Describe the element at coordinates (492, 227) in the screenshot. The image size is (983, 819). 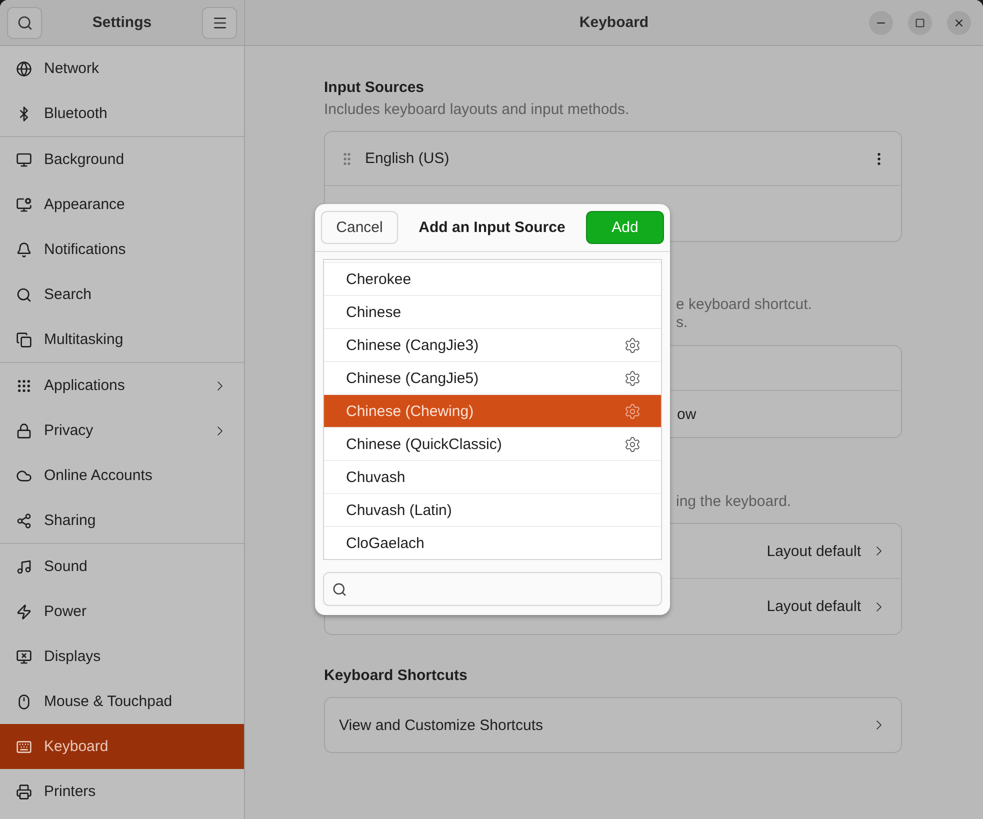
I see `dialog-title: Add an Input Source` at that location.